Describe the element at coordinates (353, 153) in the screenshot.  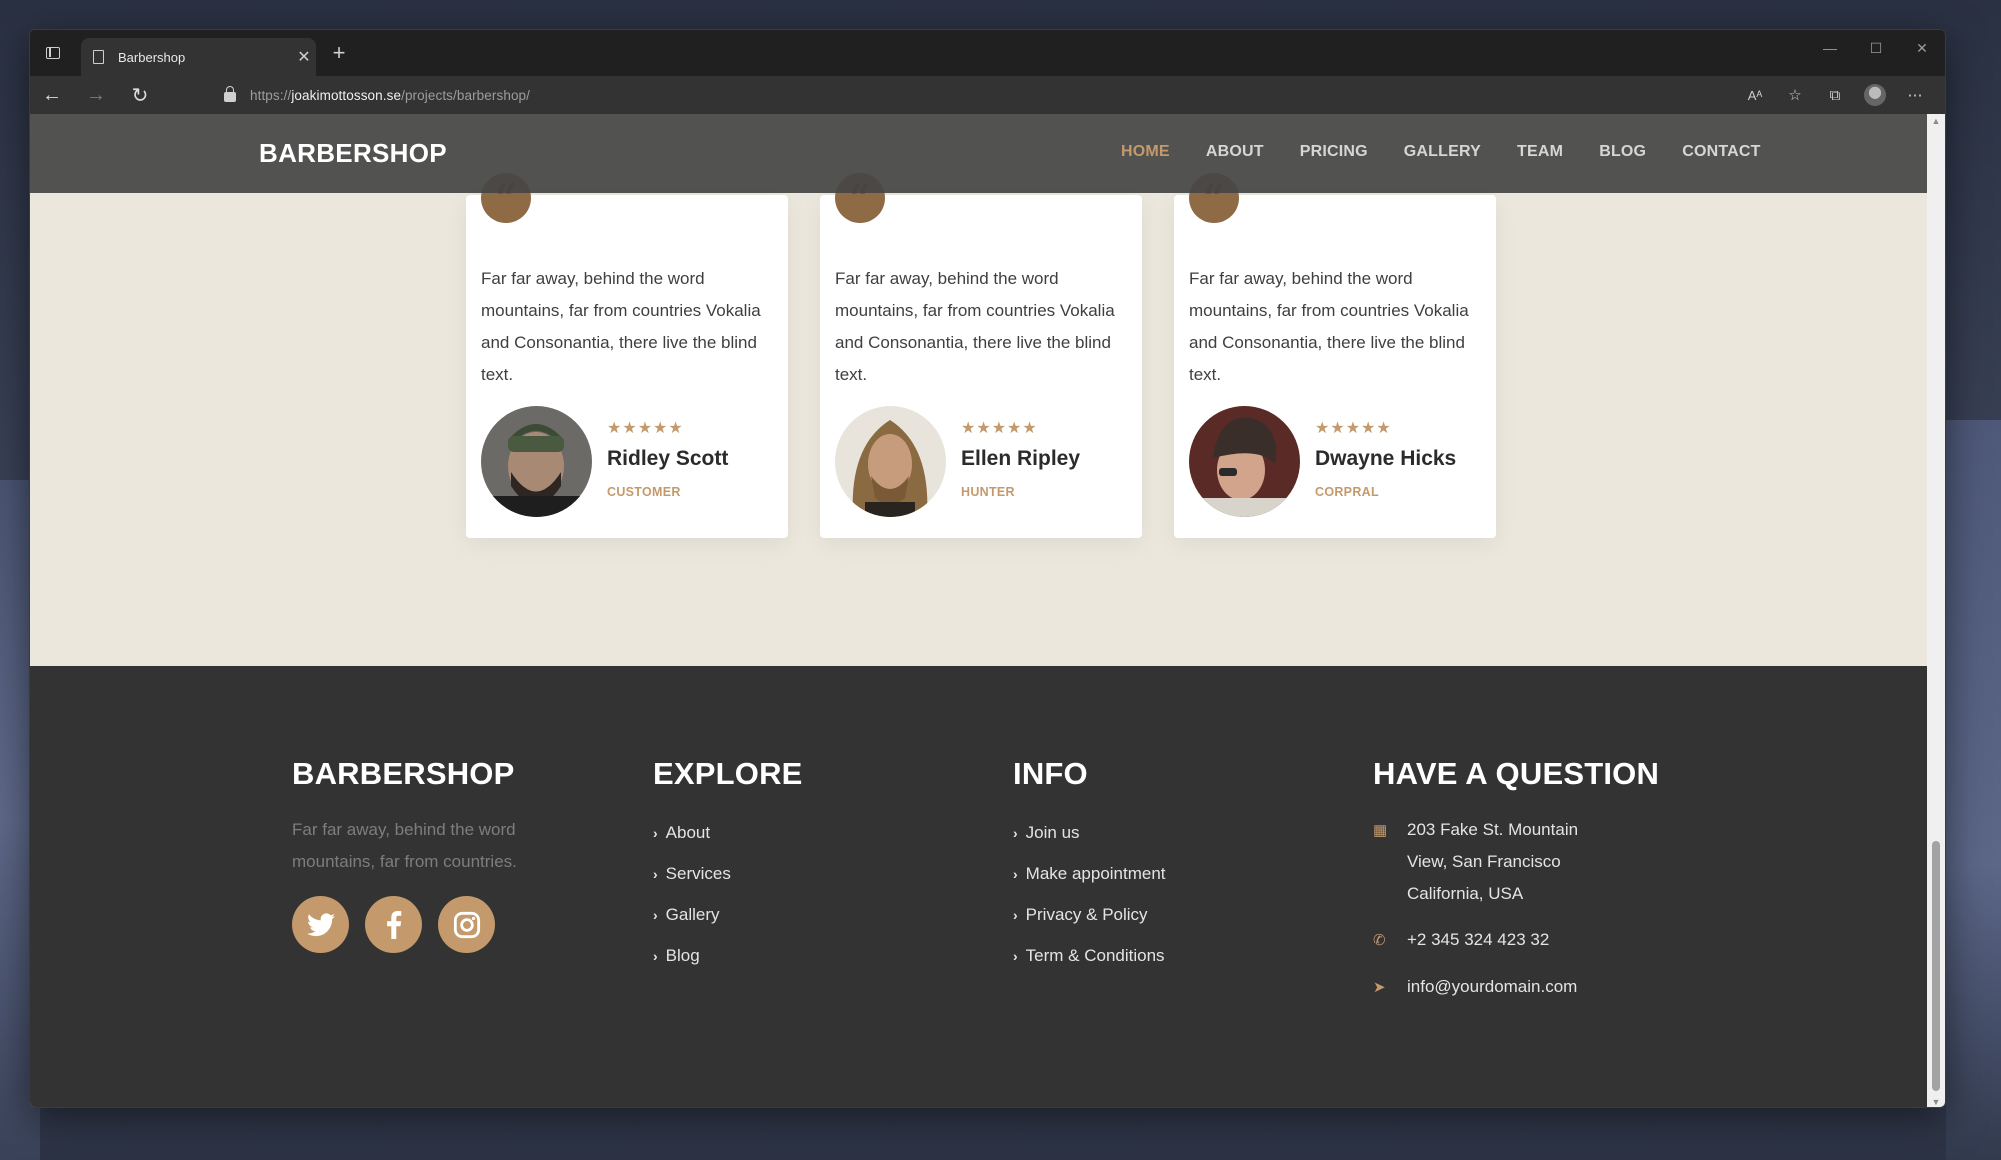
I see `site-logo: BARBERSHOP` at that location.